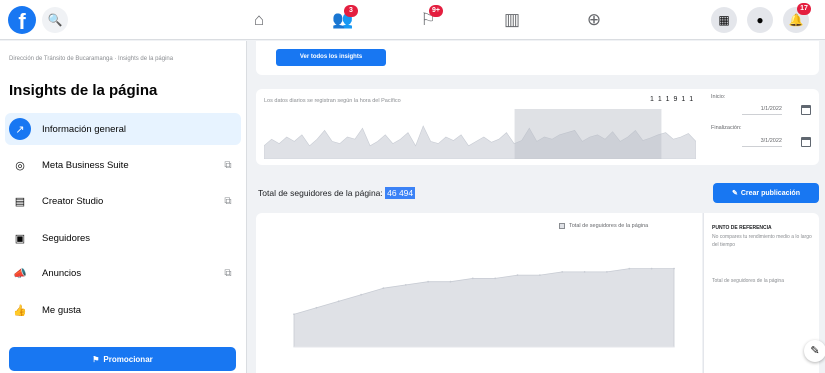  What do you see at coordinates (436, 11) in the screenshot?
I see `pages-badge: 9+` at bounding box center [436, 11].